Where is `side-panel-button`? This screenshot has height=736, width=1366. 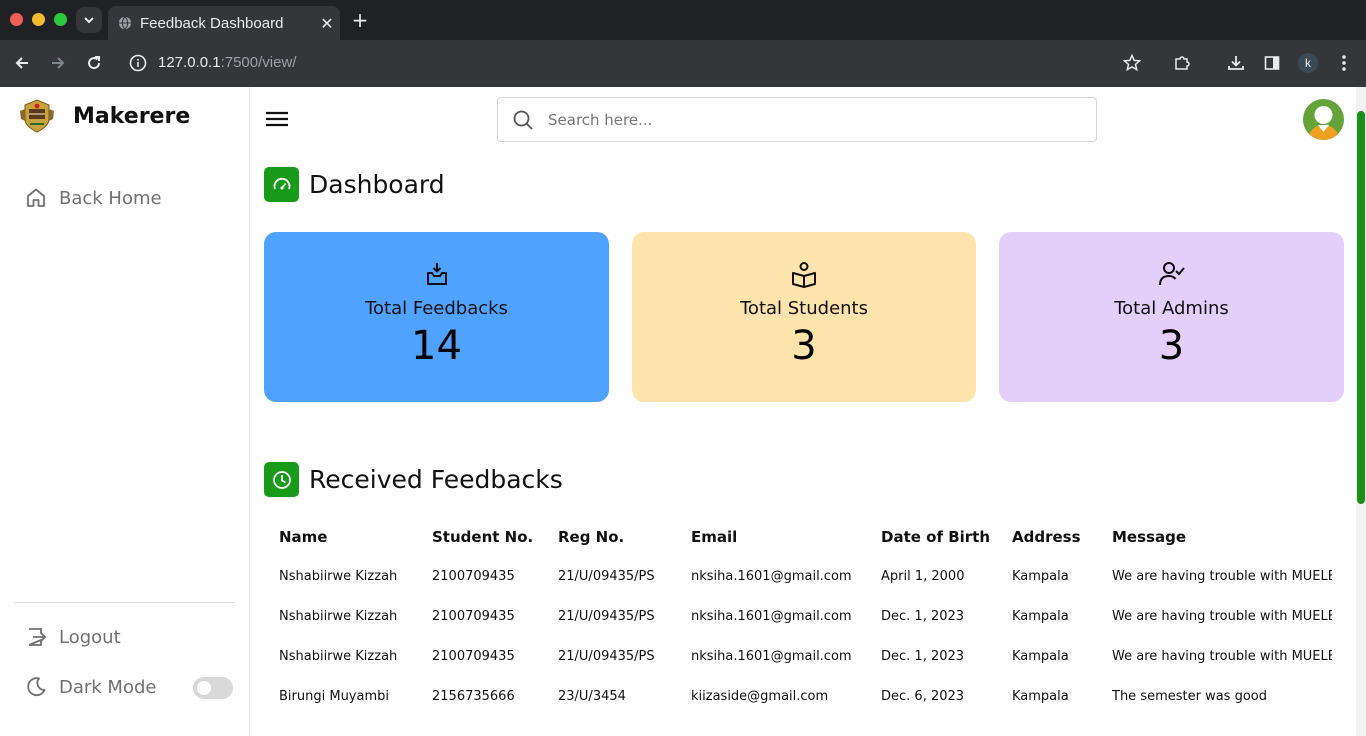
side-panel-button is located at coordinates (1272, 63).